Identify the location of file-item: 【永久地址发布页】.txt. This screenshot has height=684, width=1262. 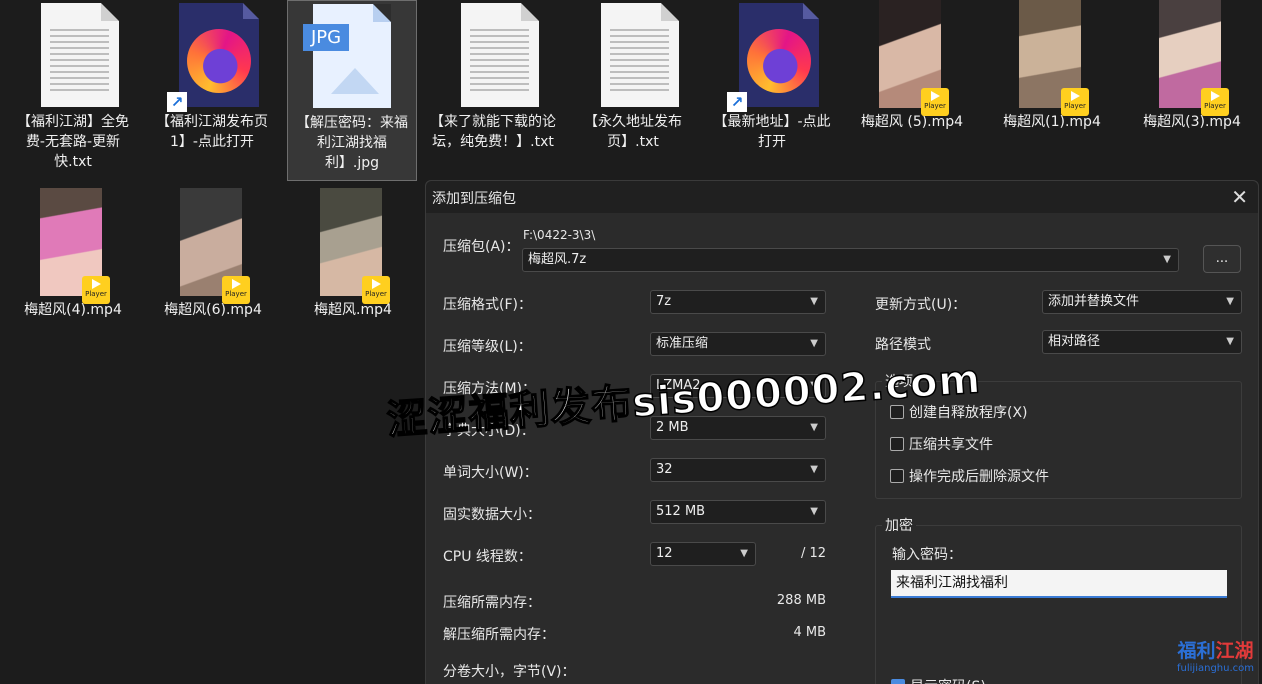
(633, 76).